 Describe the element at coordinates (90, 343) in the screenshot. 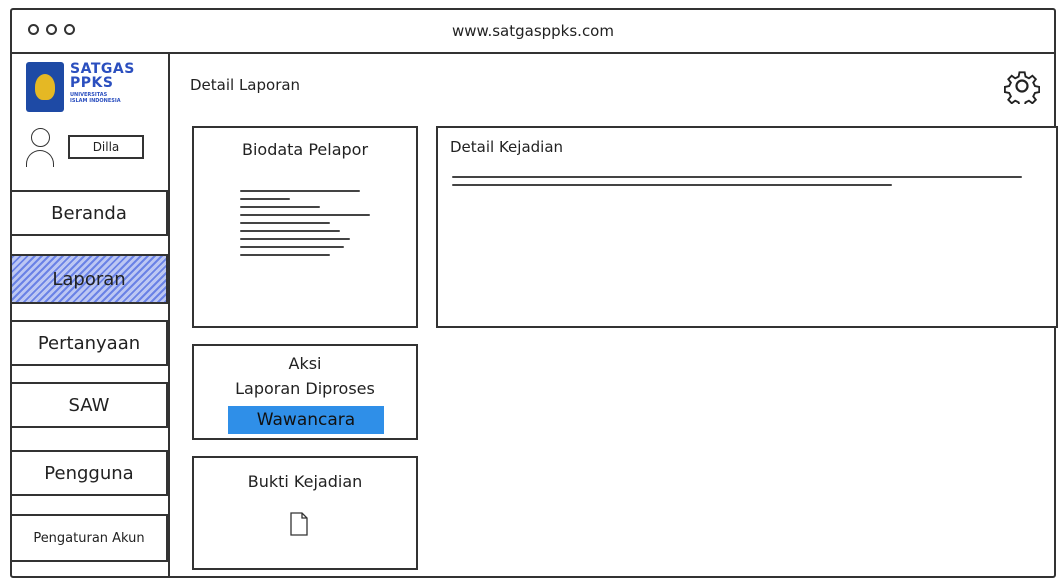

I see `sidebar-item-pertanyaan: Pertanyaan` at that location.